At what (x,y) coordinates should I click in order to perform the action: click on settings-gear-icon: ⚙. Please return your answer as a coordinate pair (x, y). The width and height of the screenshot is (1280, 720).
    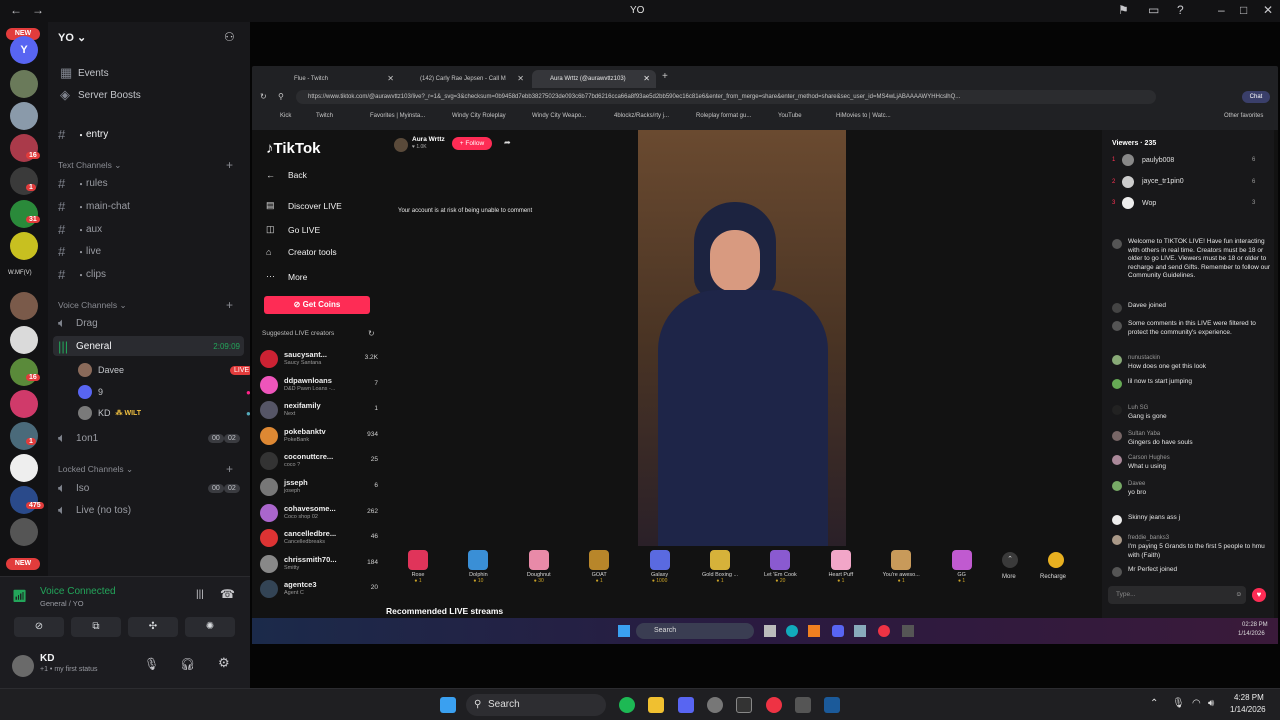
    Looking at the image, I should click on (224, 663).